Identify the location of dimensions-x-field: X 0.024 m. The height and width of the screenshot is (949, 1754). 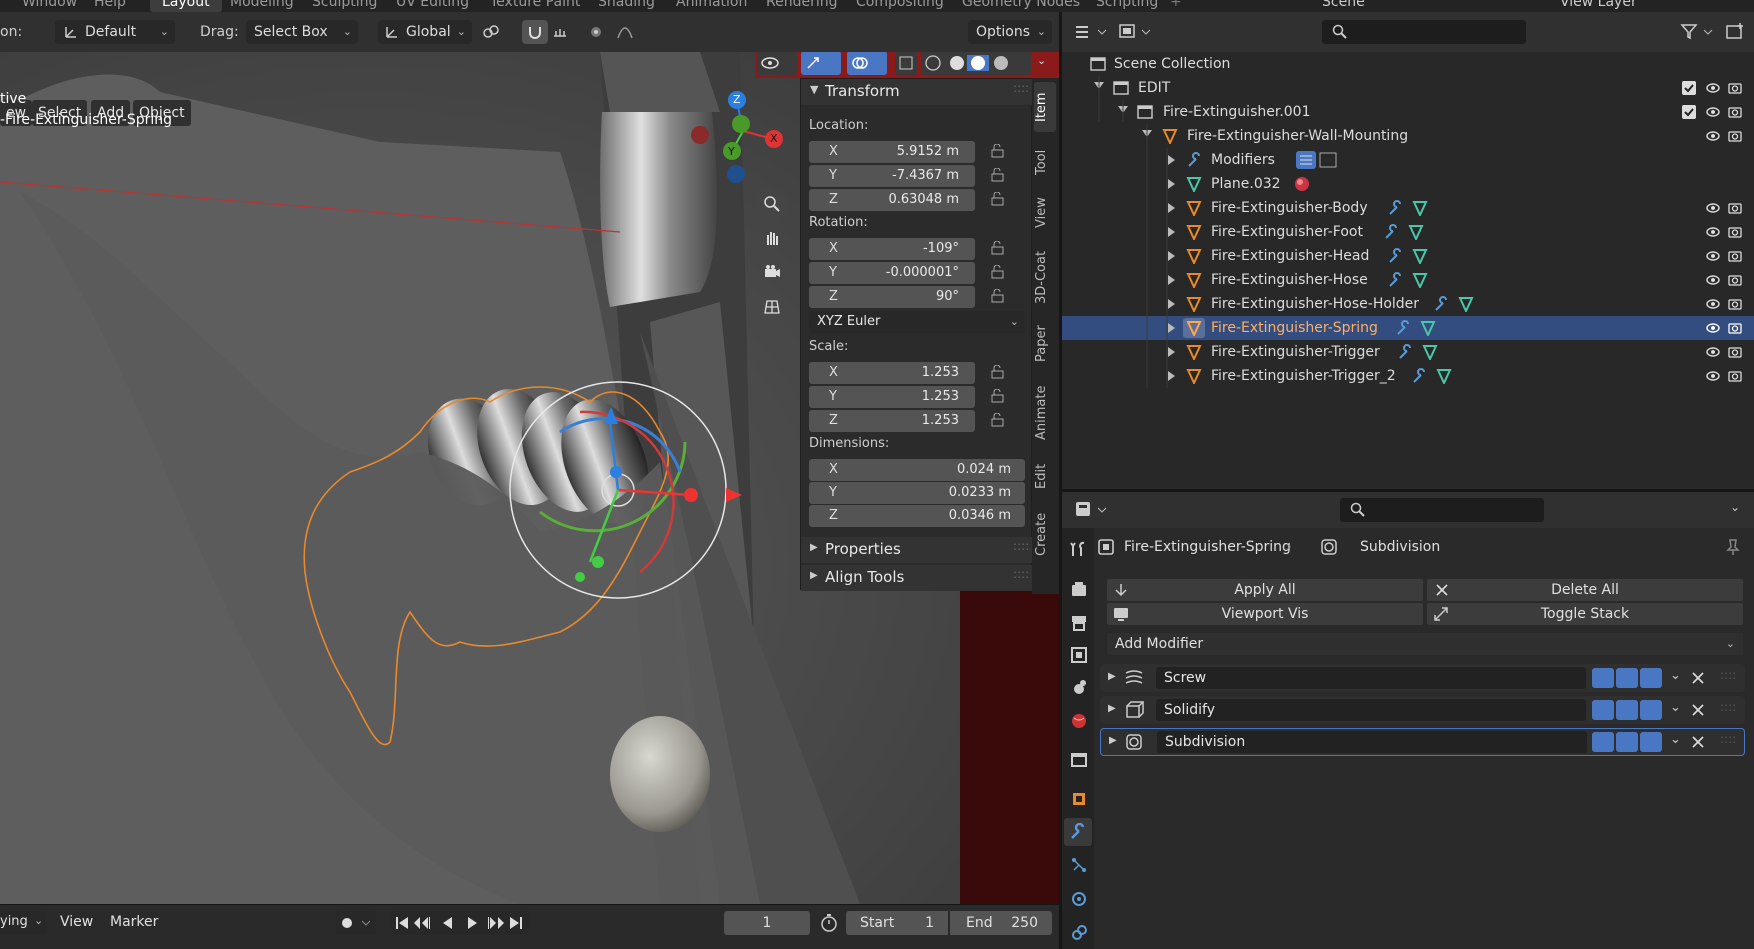
(917, 470).